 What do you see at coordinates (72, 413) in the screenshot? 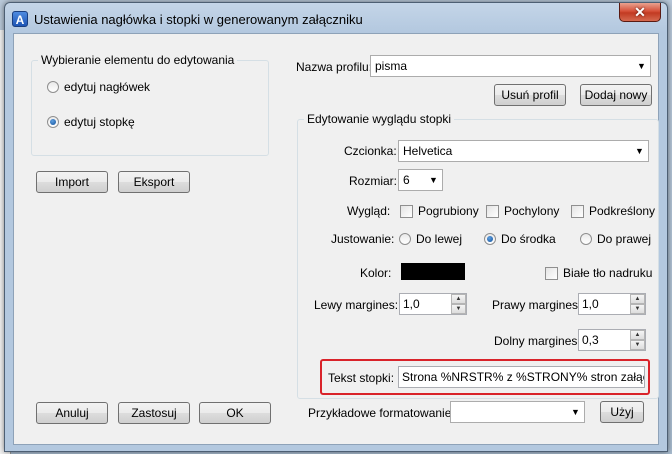
I see `cancel-button: Anuluj` at bounding box center [72, 413].